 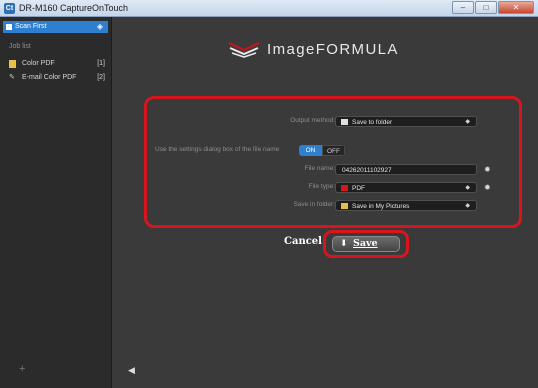 I want to click on brand-logo: ImageFORMULA, so click(x=313, y=49).